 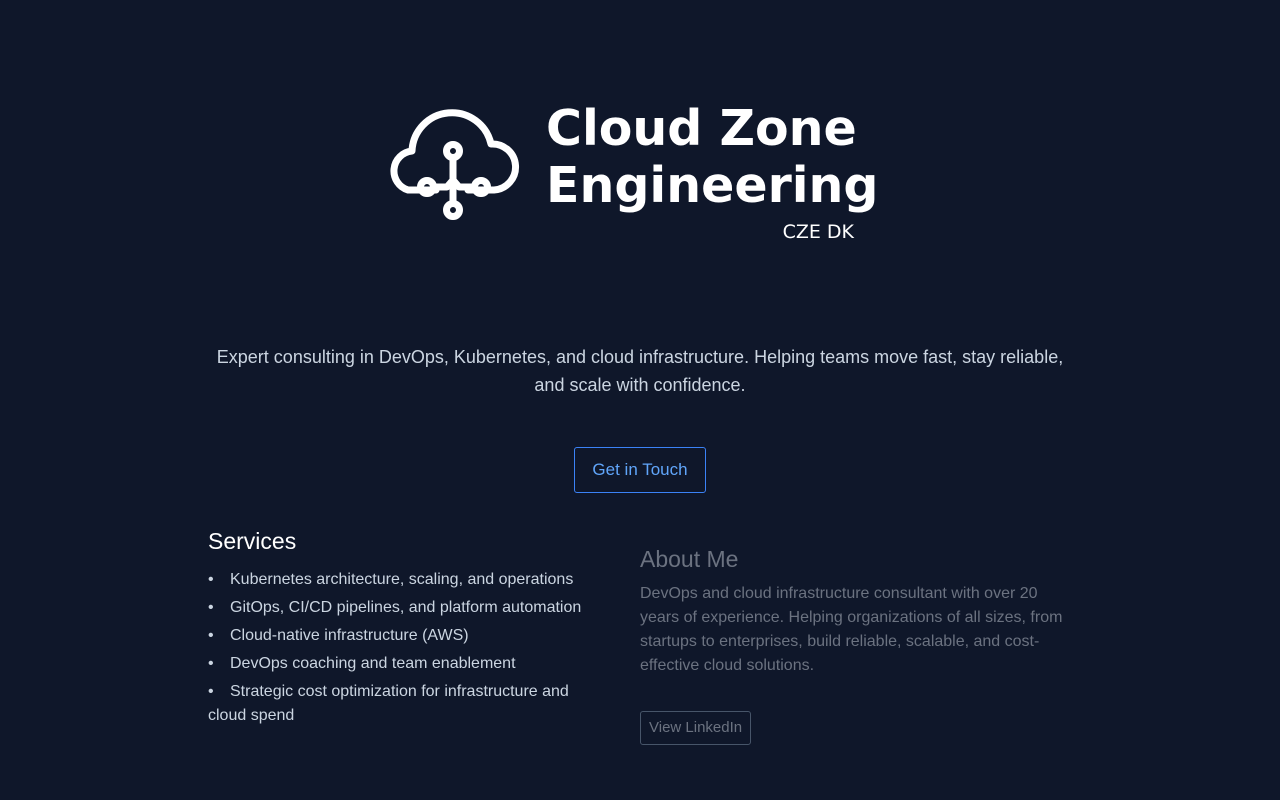 I want to click on list-item: • Cloud-native infrastructure (AWS), so click(x=403, y=636).